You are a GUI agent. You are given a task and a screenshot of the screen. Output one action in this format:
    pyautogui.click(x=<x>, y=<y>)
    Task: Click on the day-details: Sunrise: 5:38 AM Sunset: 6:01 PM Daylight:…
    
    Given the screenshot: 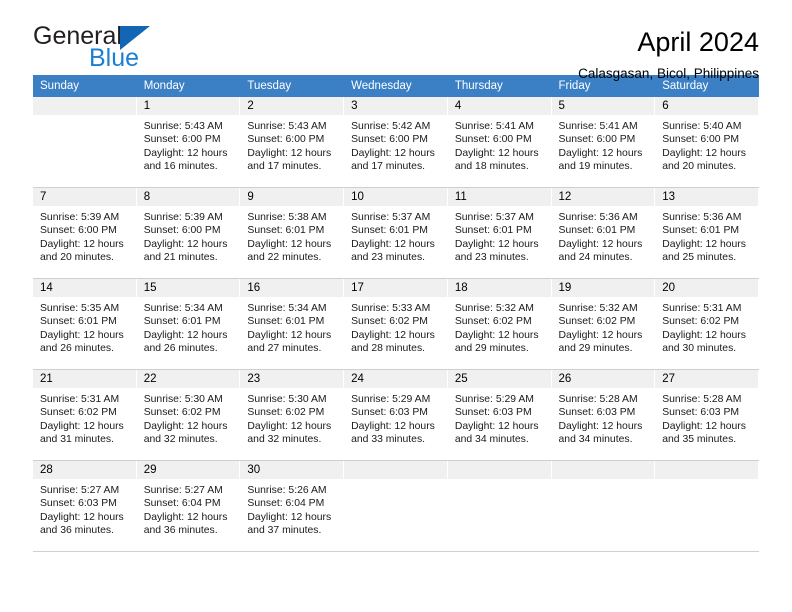 What is the action you would take?
    pyautogui.click(x=291, y=235)
    